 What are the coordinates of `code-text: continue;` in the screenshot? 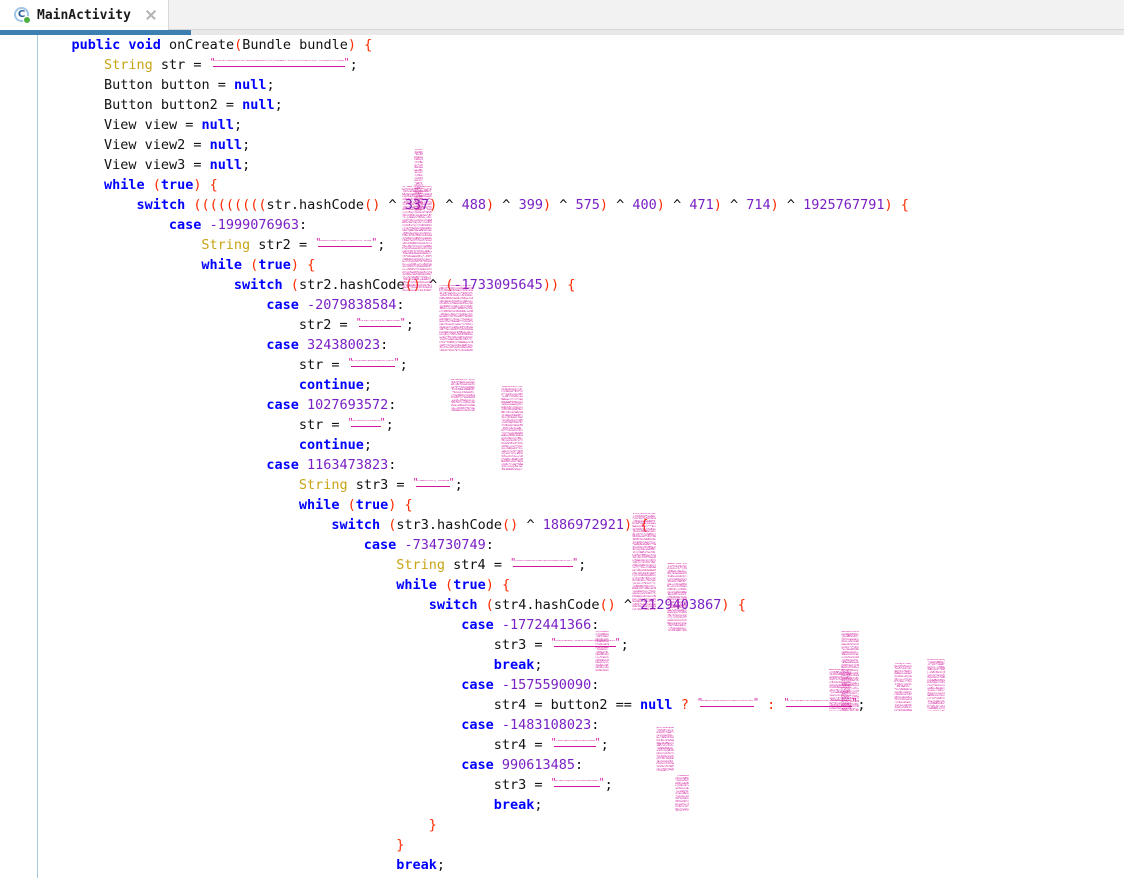 It's located at (335, 445).